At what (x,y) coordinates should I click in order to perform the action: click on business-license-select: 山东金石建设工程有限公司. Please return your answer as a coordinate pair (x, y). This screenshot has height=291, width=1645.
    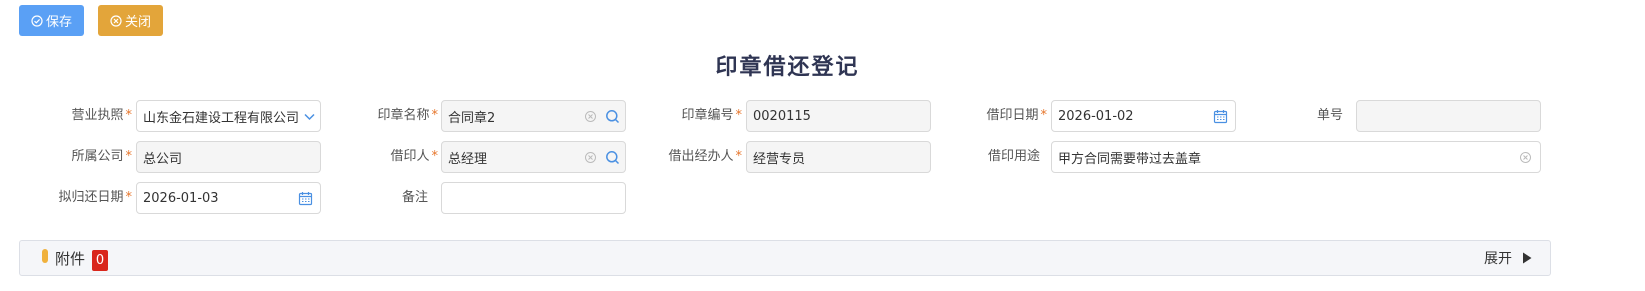
    Looking at the image, I should click on (228, 116).